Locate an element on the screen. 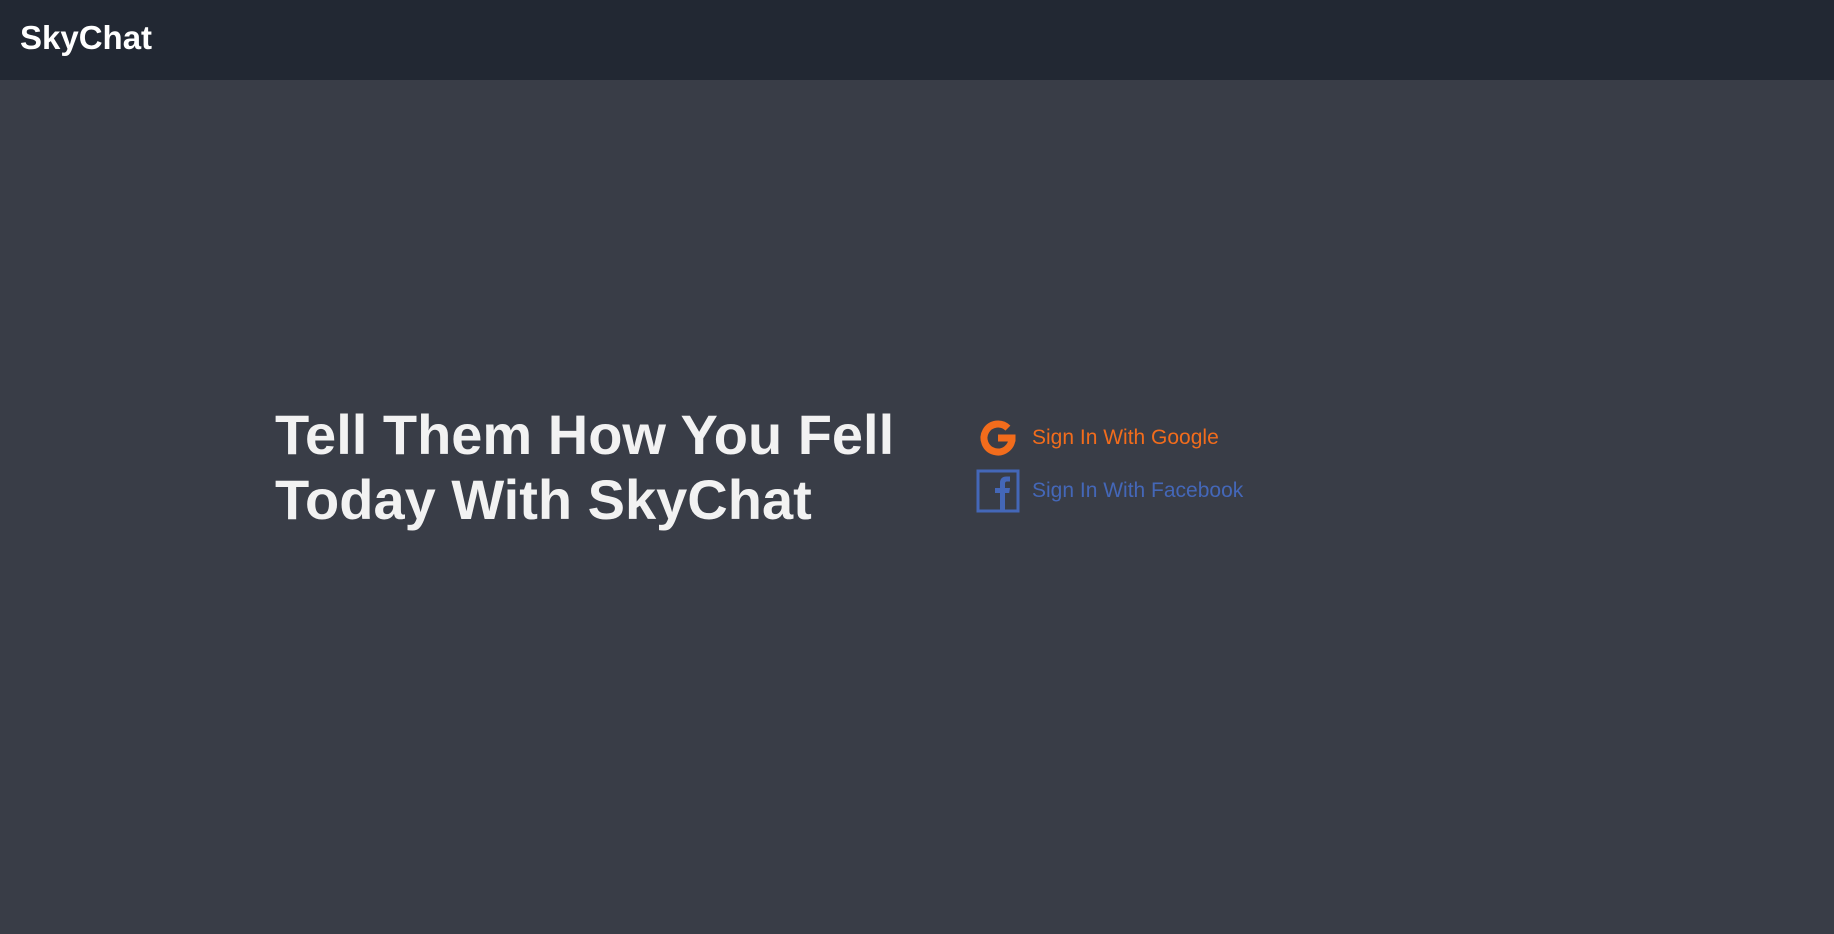 This screenshot has height=934, width=1834. facebook-icon is located at coordinates (998, 491).